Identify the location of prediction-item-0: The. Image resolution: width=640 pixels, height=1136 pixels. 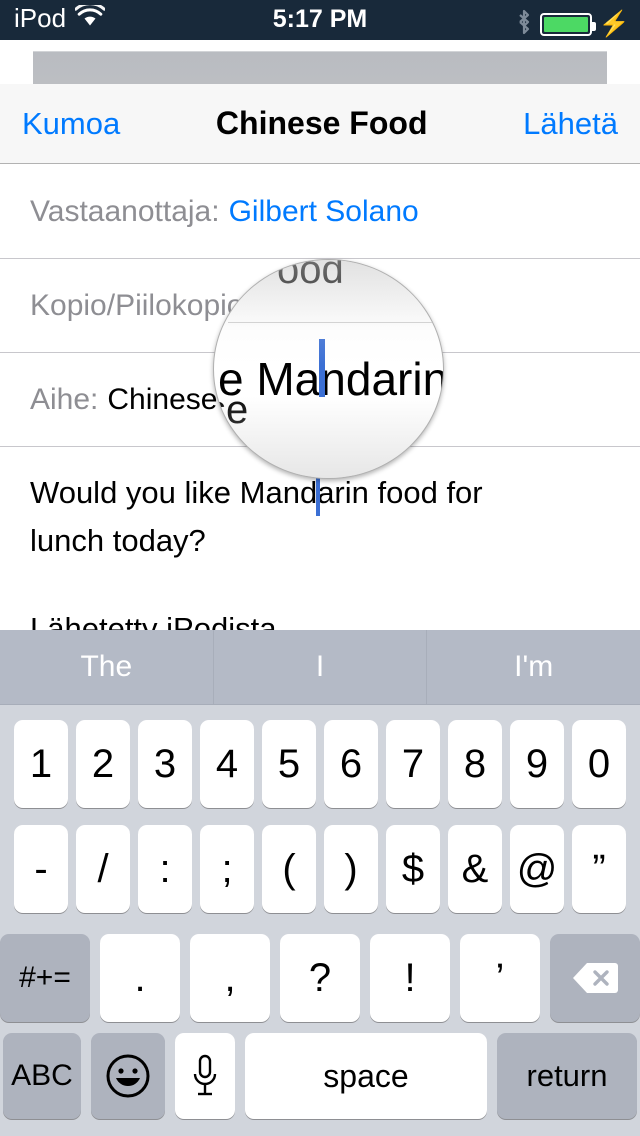
(106, 667).